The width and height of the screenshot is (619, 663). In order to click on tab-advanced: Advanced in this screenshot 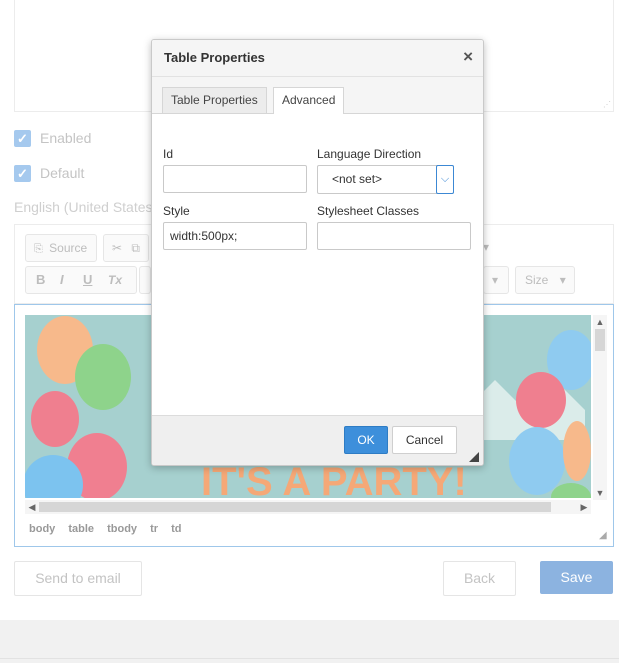, I will do `click(309, 100)`.